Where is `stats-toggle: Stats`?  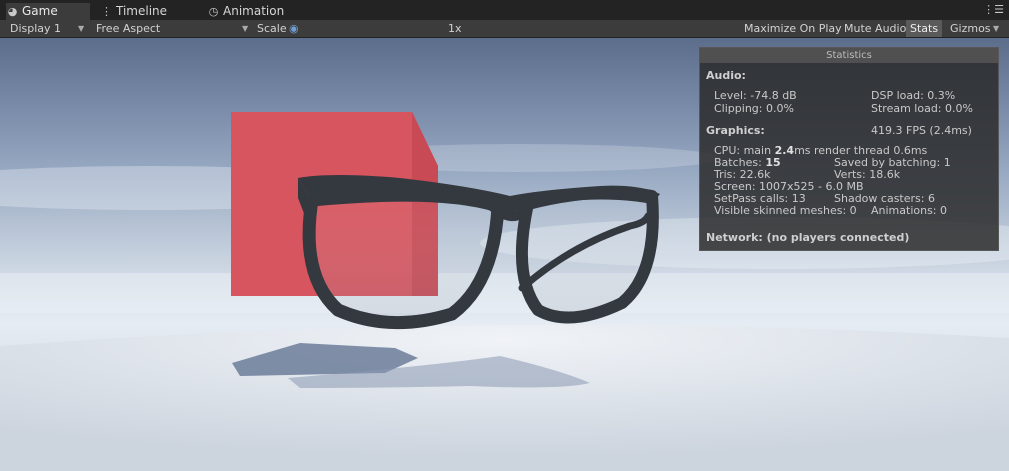
stats-toggle: Stats is located at coordinates (924, 28).